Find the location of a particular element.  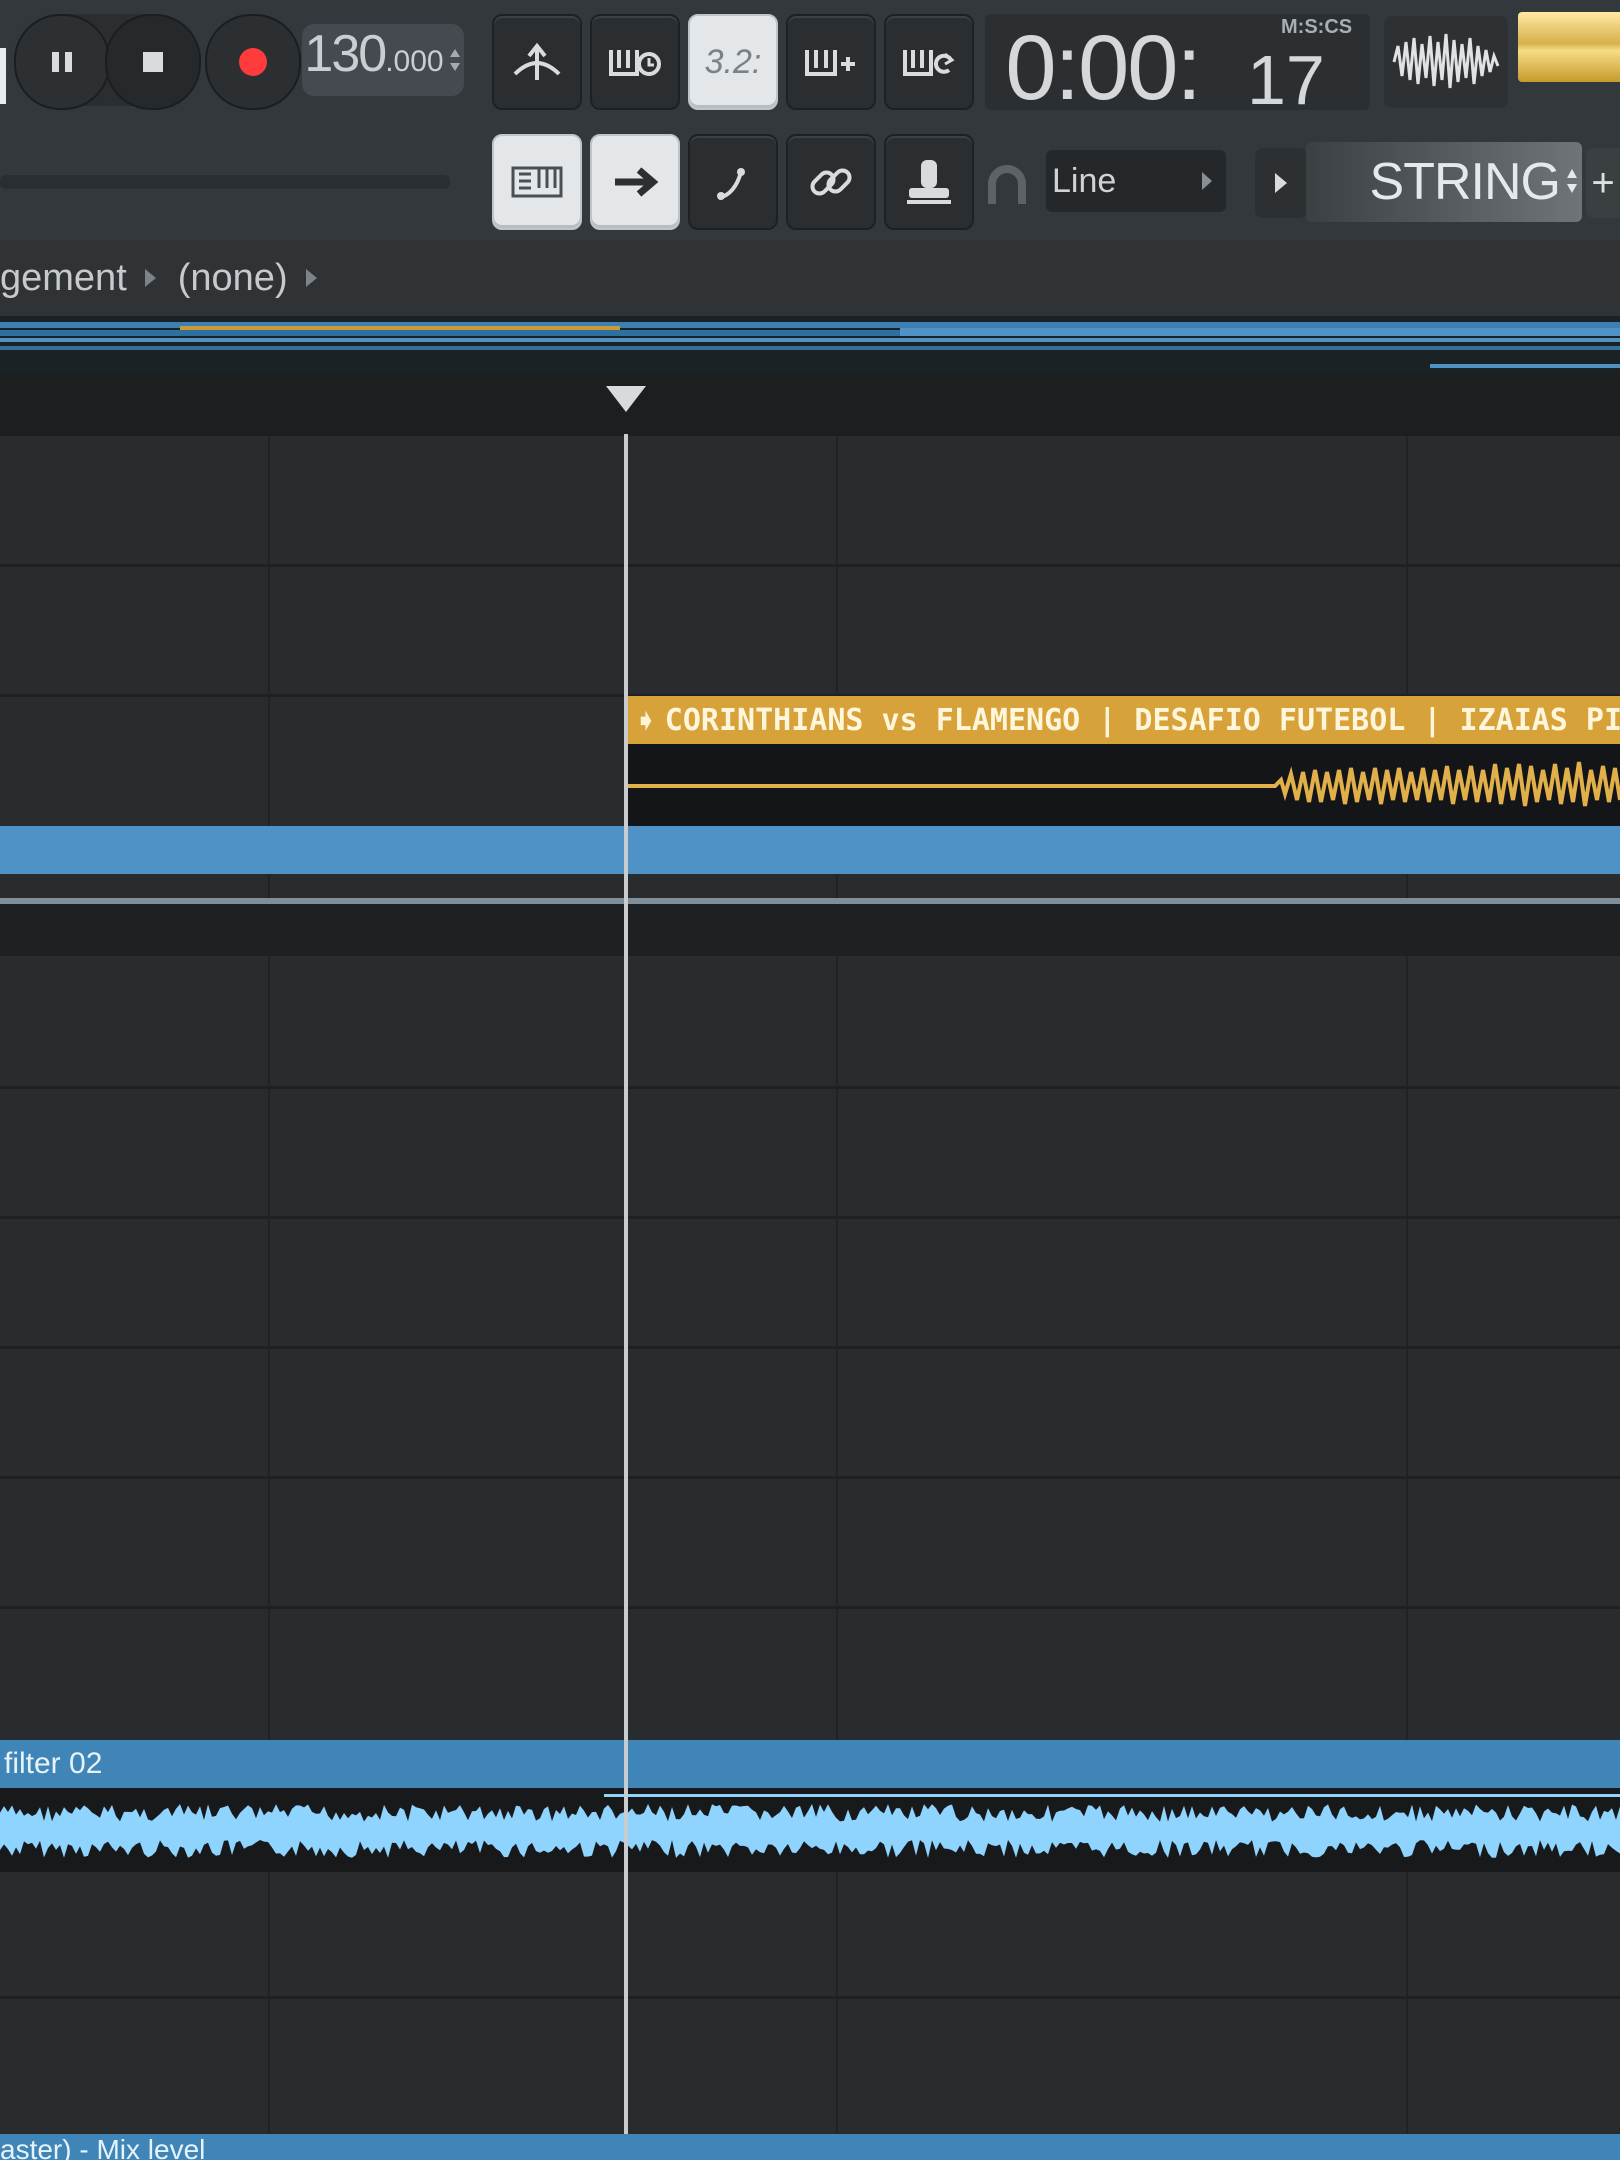

automation-clip-body is located at coordinates (810, 1830).